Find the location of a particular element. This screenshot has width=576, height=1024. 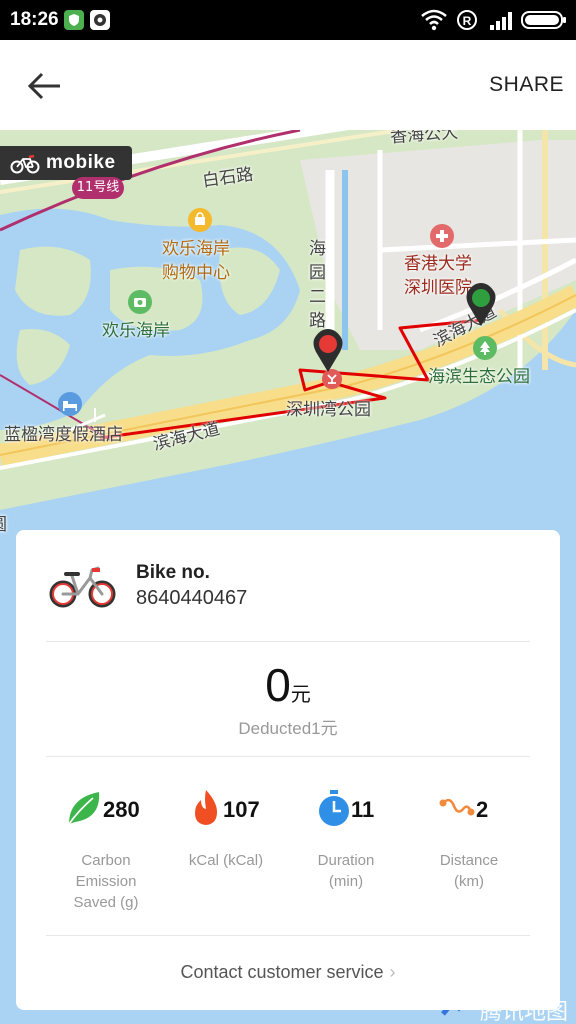

registered-icon: R is located at coordinates (467, 20).